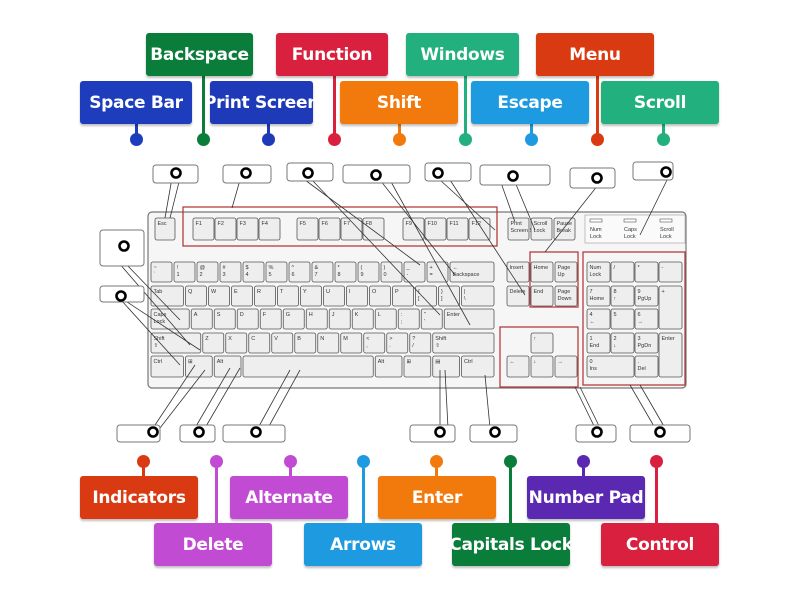  What do you see at coordinates (586, 497) in the screenshot?
I see `label-tile: Number Pad` at bounding box center [586, 497].